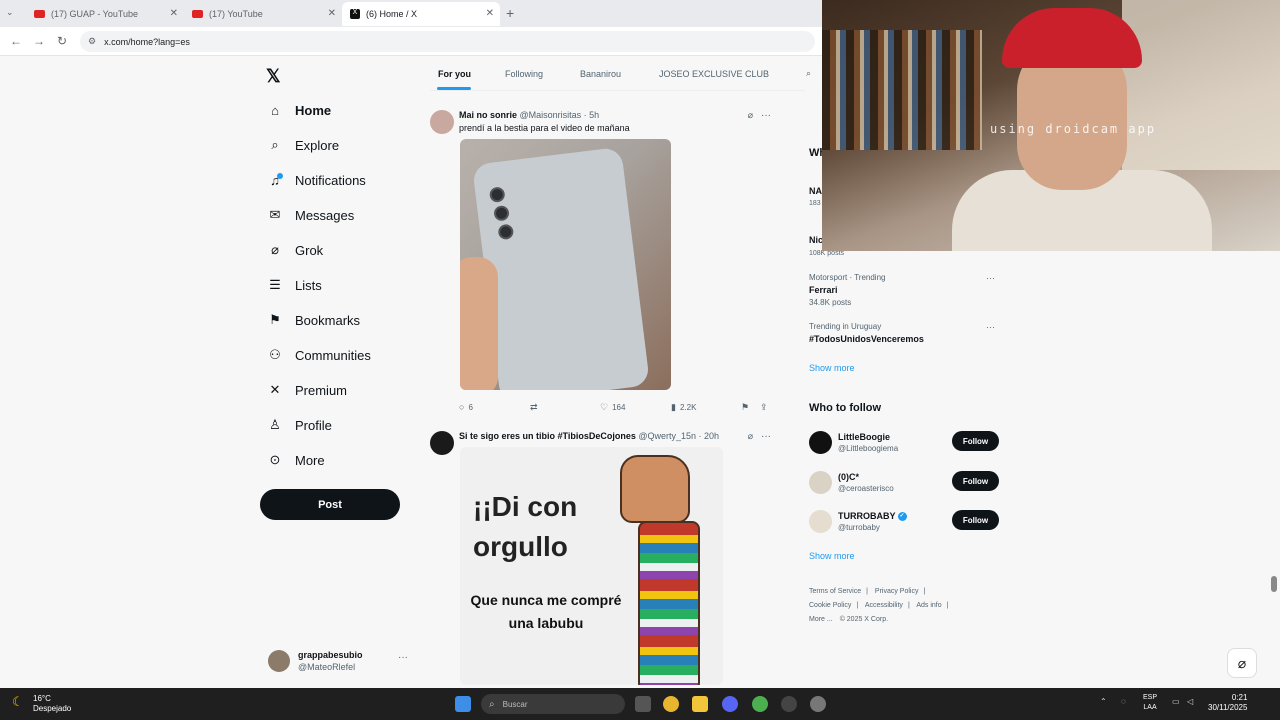 This screenshot has width=1280, height=720. I want to click on share-button: ⇪, so click(766, 407).